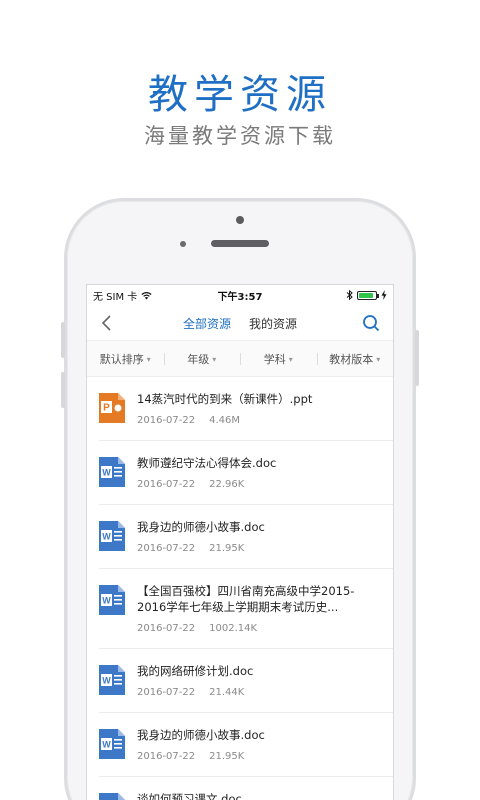 The width and height of the screenshot is (480, 800). I want to click on file-info: 2016-07-22 22.96K, so click(256, 484).